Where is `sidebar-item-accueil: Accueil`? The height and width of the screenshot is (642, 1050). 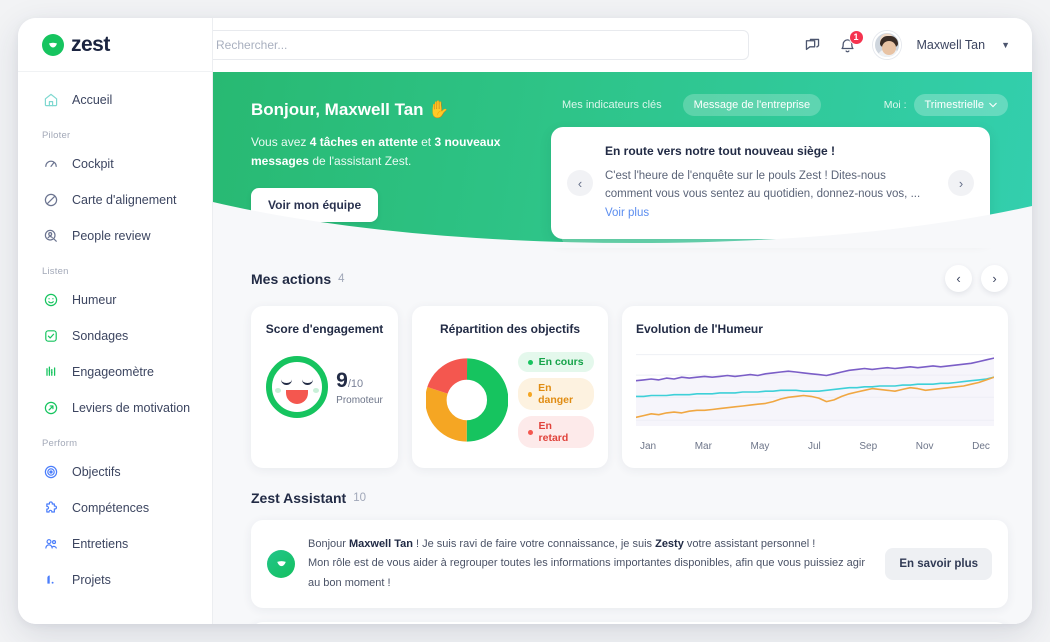
sidebar-item-accueil: Accueil is located at coordinates (115, 100).